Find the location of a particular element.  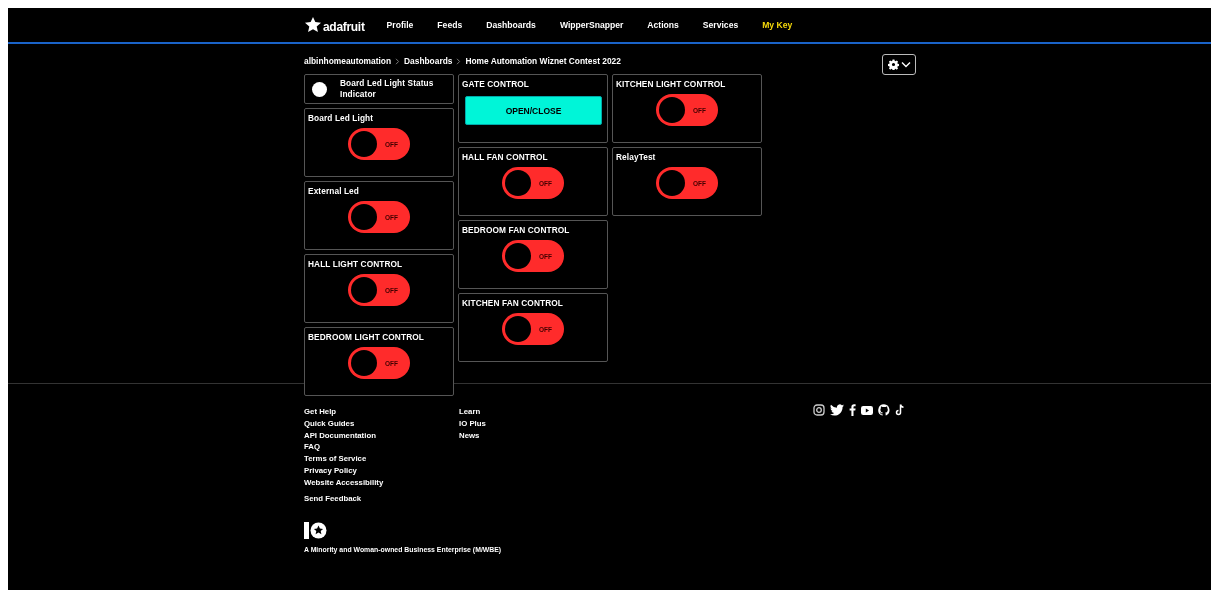

status-indicator-light is located at coordinates (319, 89).